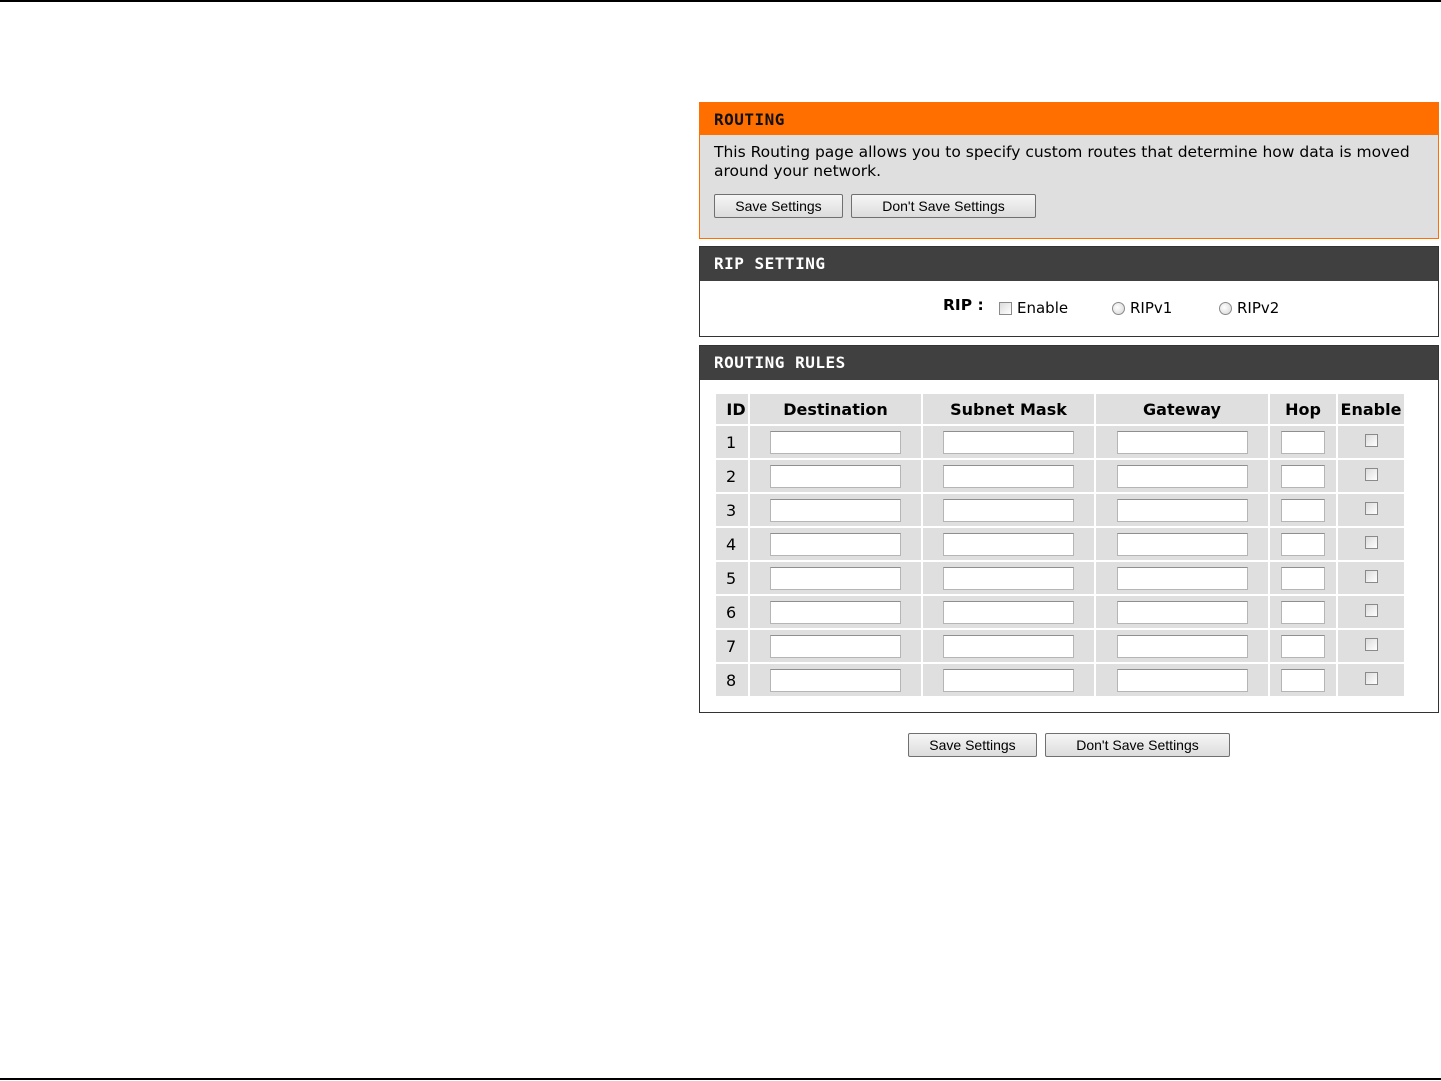  Describe the element at coordinates (835, 409) in the screenshot. I see `header-destination: Destination` at that location.